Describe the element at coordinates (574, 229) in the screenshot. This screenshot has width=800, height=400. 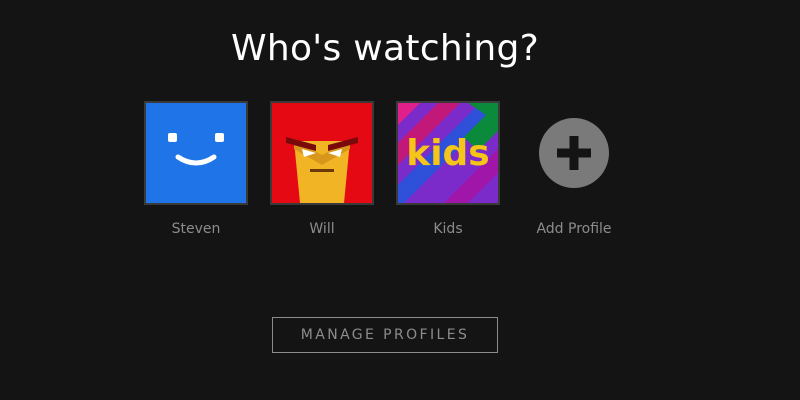
I see `add-profile-label: Add Profile` at that location.